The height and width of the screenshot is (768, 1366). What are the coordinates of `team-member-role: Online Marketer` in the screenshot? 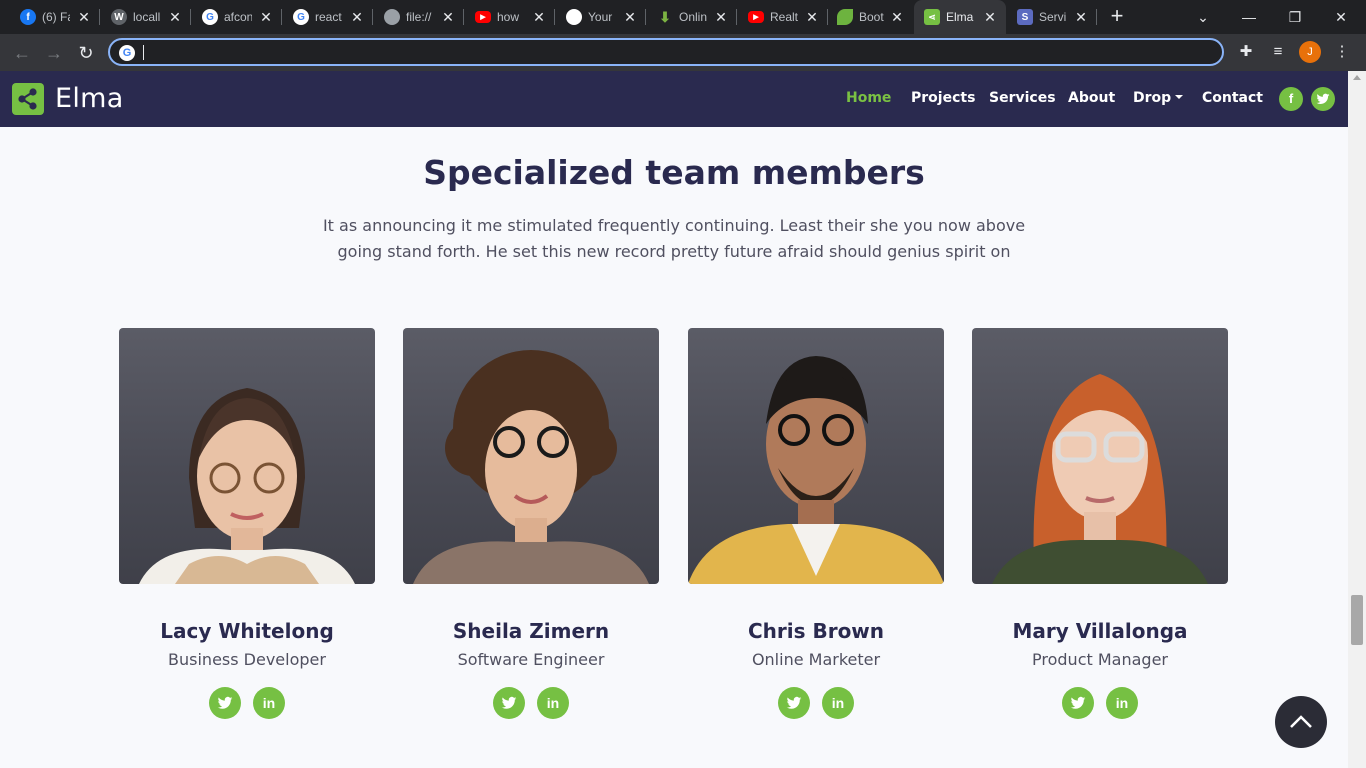 It's located at (816, 659).